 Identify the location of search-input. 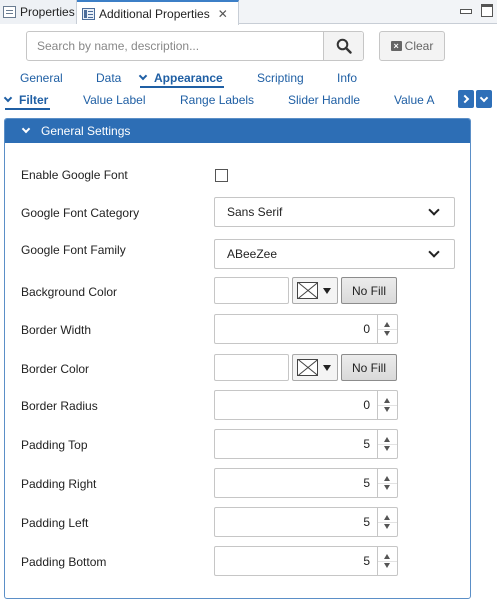
(175, 46).